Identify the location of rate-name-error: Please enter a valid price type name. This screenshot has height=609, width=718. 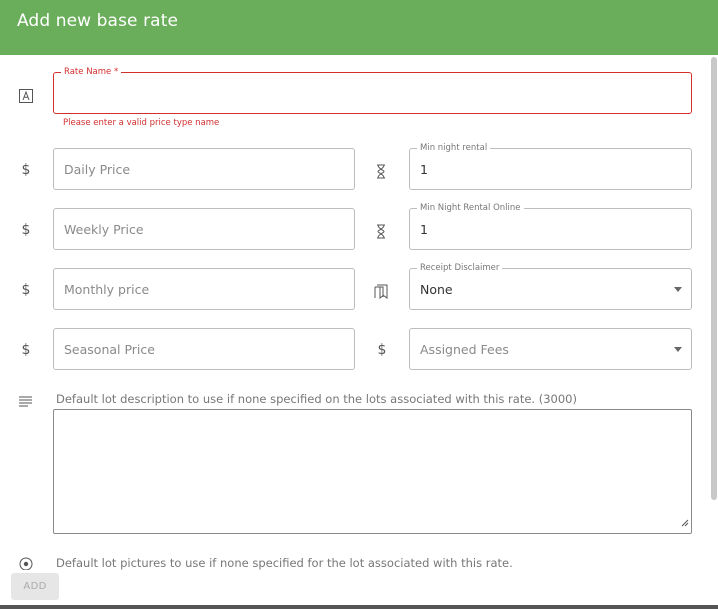
(141, 123).